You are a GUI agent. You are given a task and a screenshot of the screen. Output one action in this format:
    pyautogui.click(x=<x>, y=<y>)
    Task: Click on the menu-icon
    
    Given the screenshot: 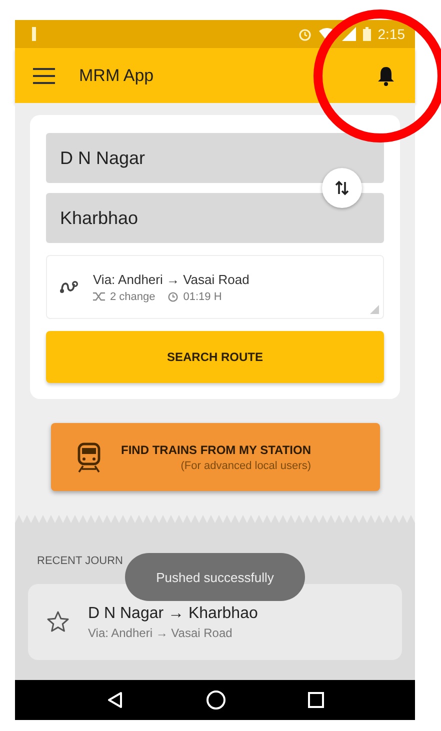 What is the action you would take?
    pyautogui.click(x=44, y=76)
    